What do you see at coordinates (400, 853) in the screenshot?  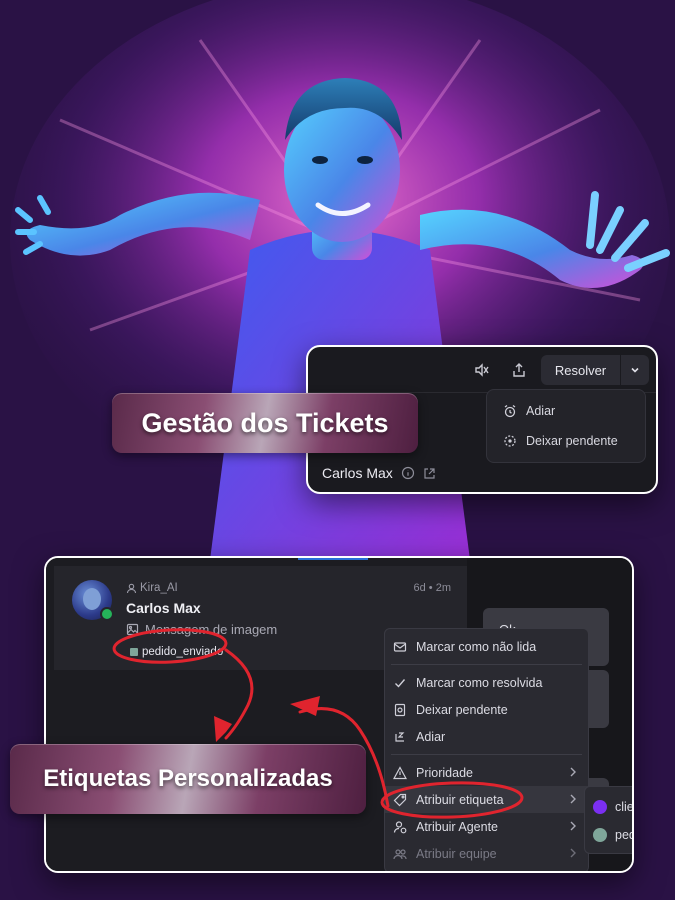 I see `team-icon` at bounding box center [400, 853].